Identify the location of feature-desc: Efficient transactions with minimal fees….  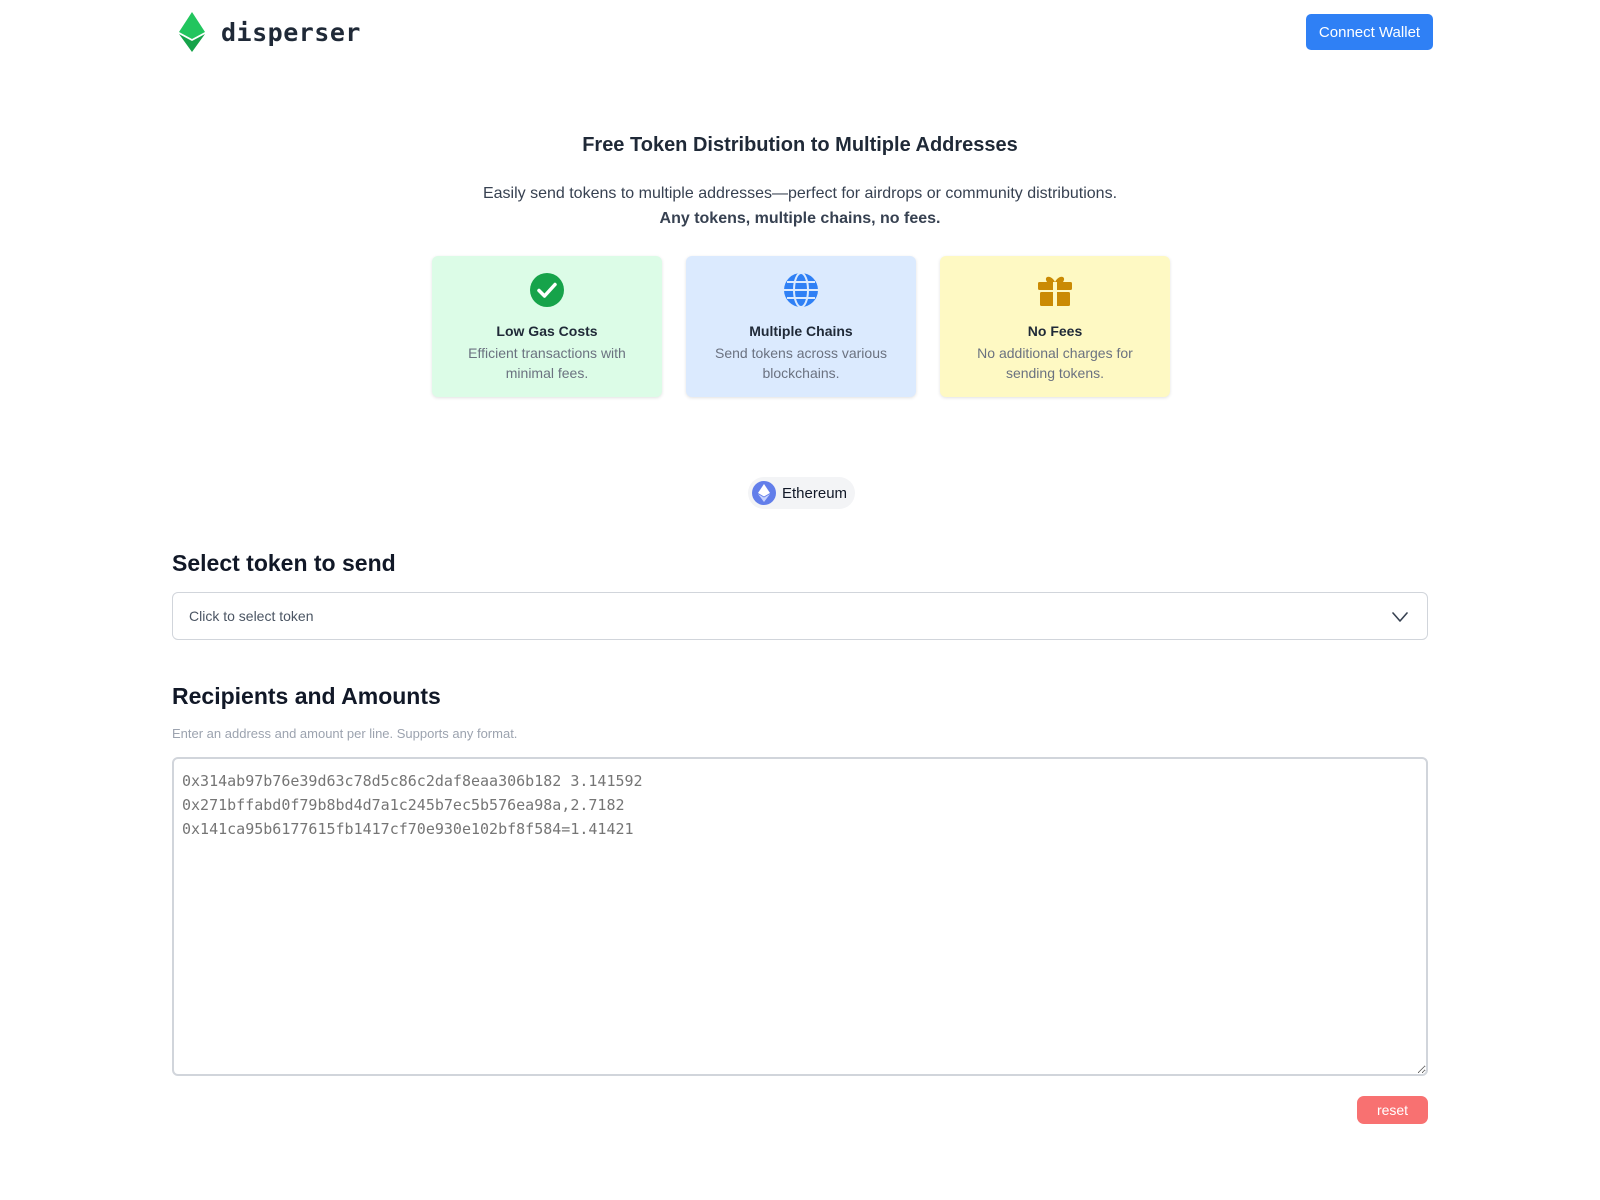
(547, 363).